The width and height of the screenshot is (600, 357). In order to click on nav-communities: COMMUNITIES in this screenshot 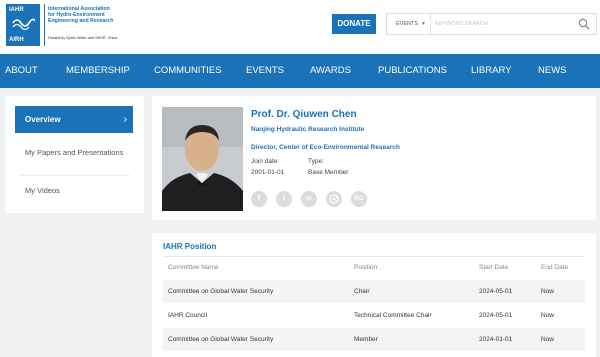, I will do `click(188, 71)`.